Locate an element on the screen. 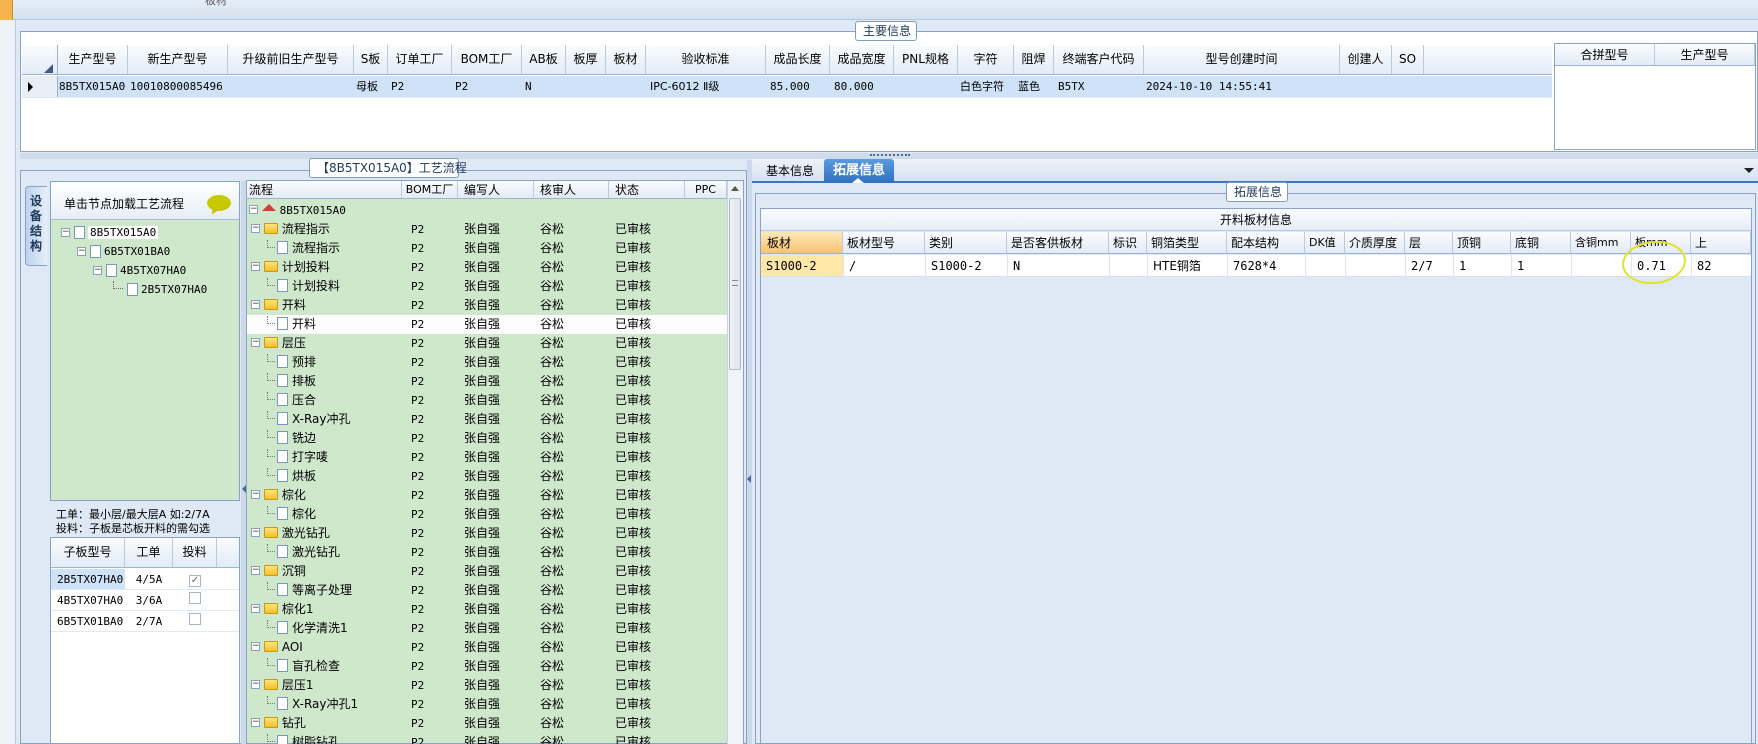 The width and height of the screenshot is (1758, 744). cell-material: S1000-2 is located at coordinates (802, 265).